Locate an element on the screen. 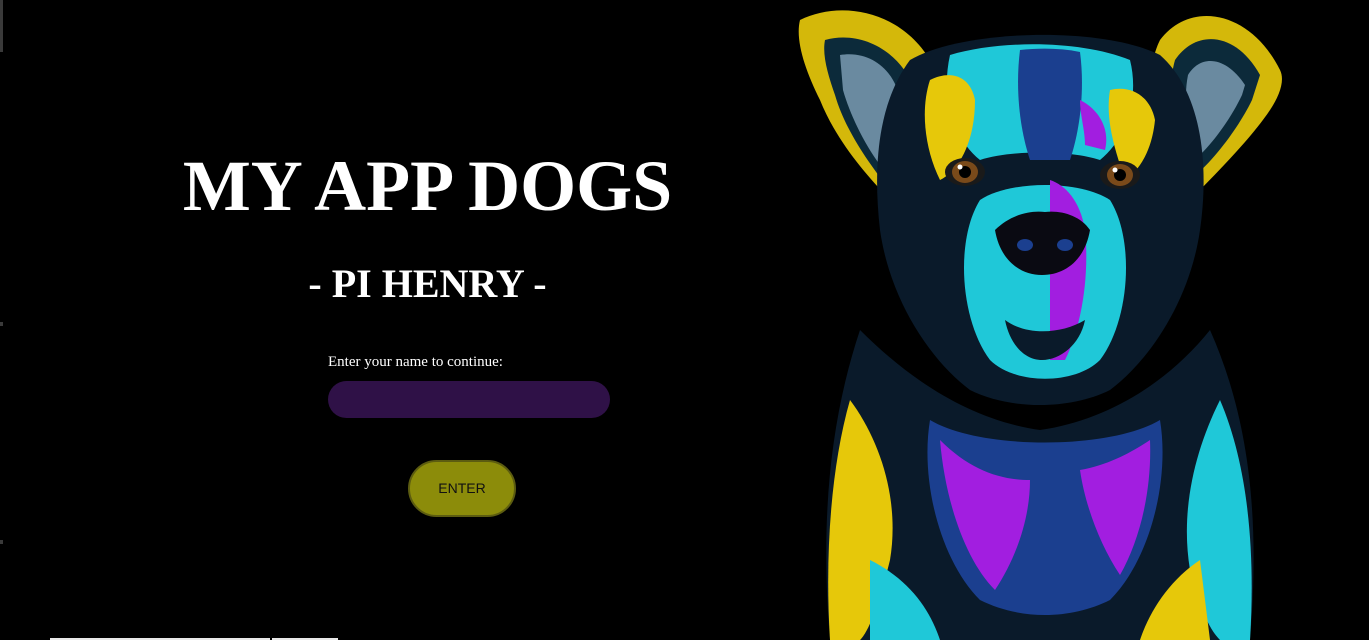  dog-eye-right is located at coordinates (1120, 175).